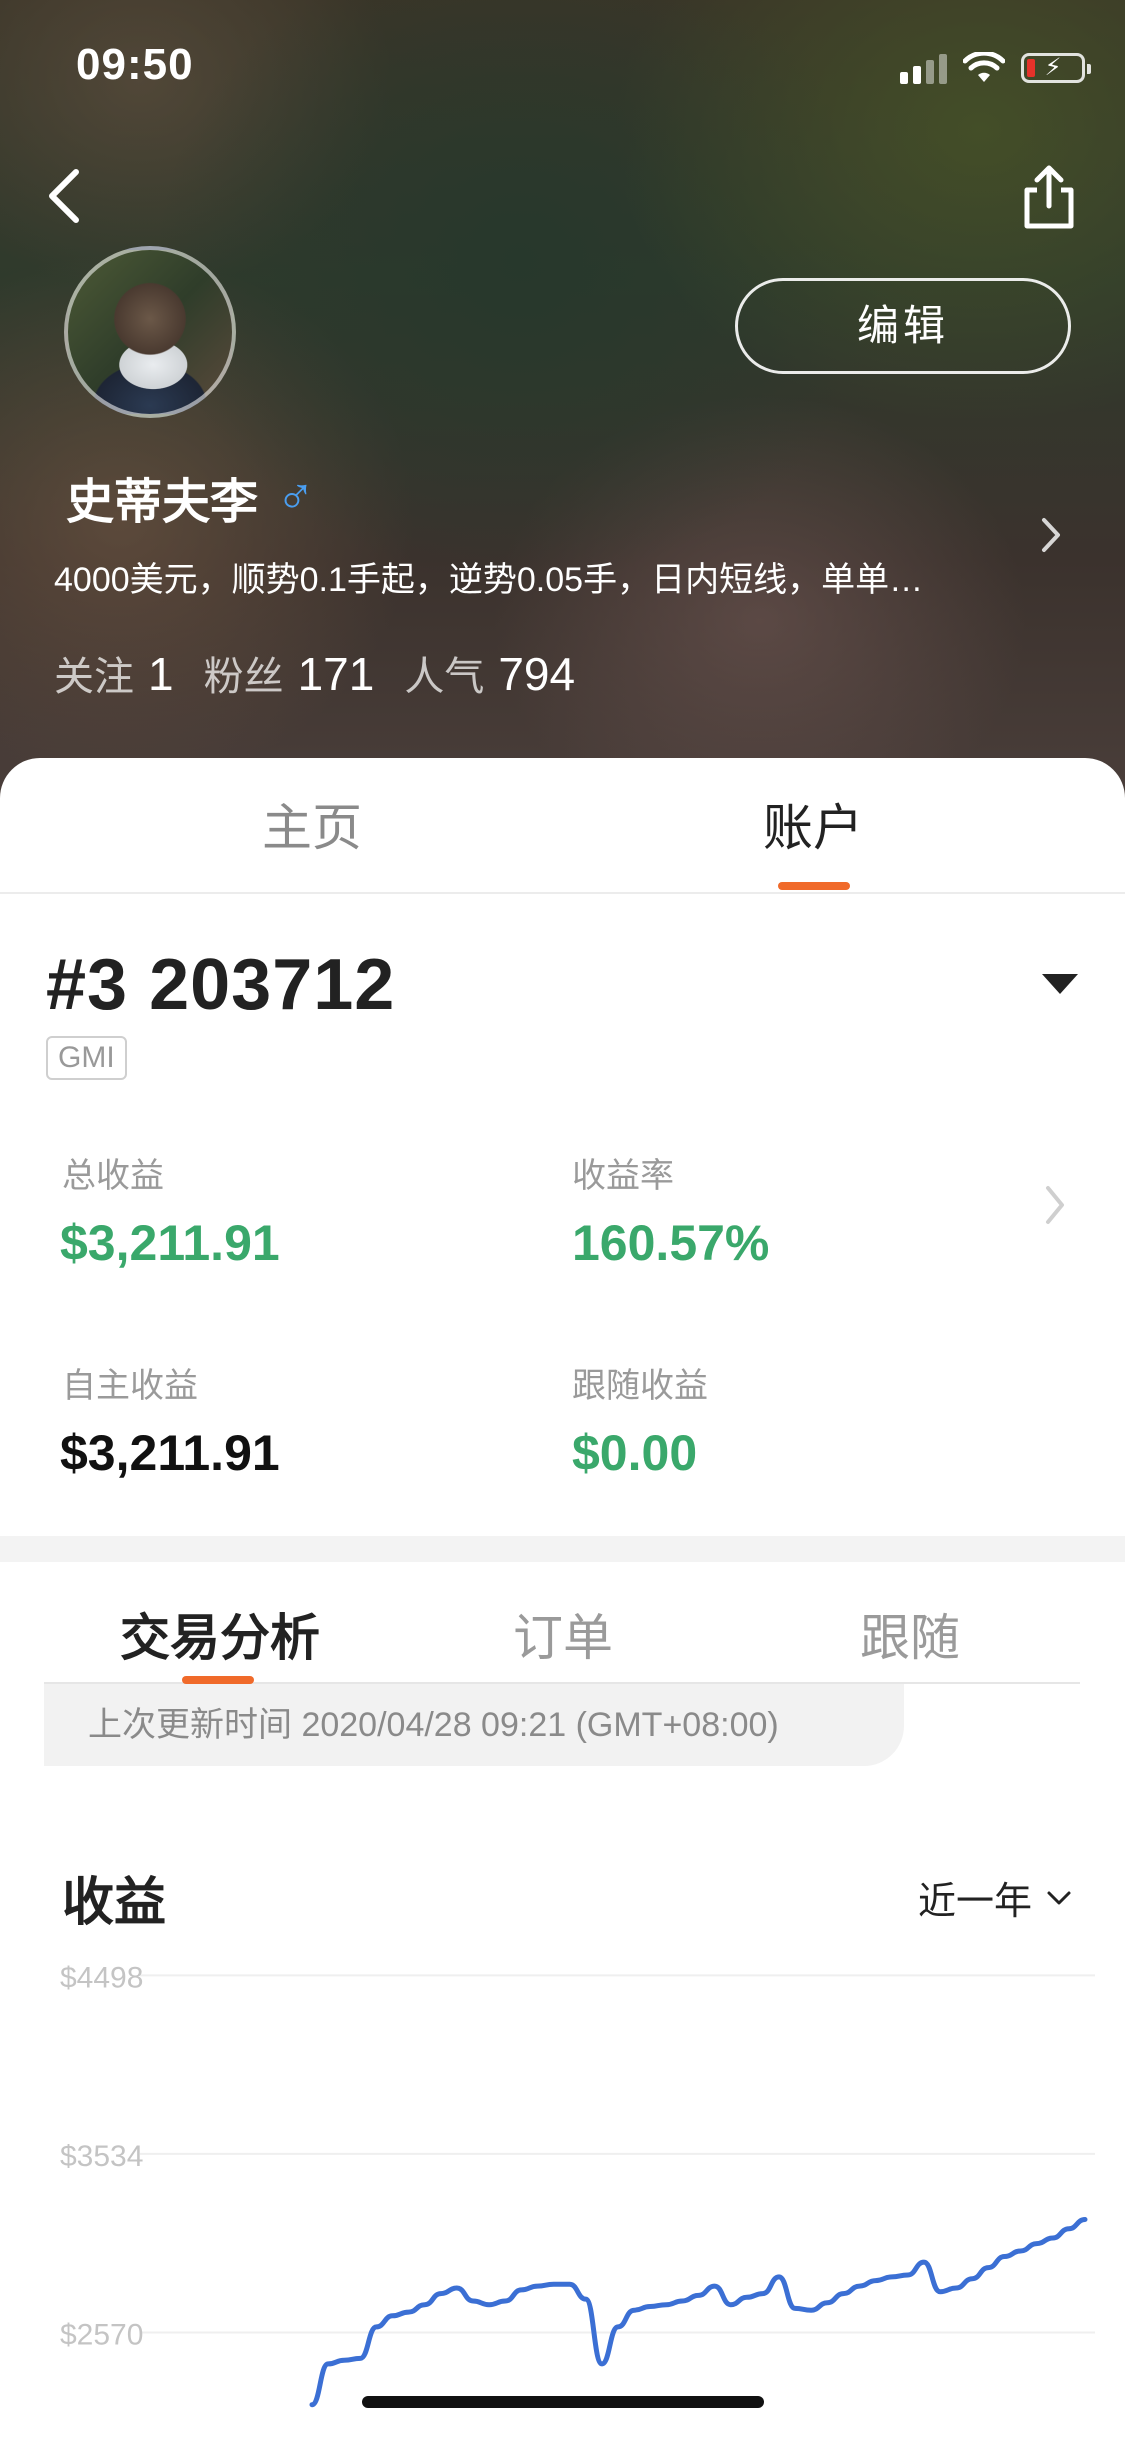  Describe the element at coordinates (444, 677) in the screenshot. I see `popularity-label: 人气` at that location.